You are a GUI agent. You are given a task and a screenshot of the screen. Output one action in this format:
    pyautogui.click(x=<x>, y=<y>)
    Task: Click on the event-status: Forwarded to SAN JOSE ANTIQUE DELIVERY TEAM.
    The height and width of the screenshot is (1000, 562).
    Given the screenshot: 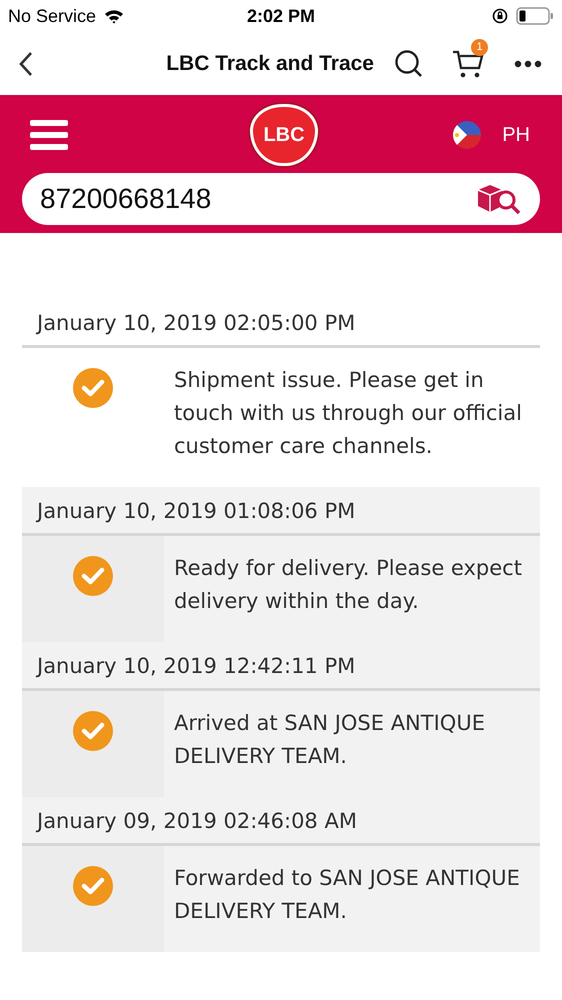 What is the action you would take?
    pyautogui.click(x=347, y=895)
    